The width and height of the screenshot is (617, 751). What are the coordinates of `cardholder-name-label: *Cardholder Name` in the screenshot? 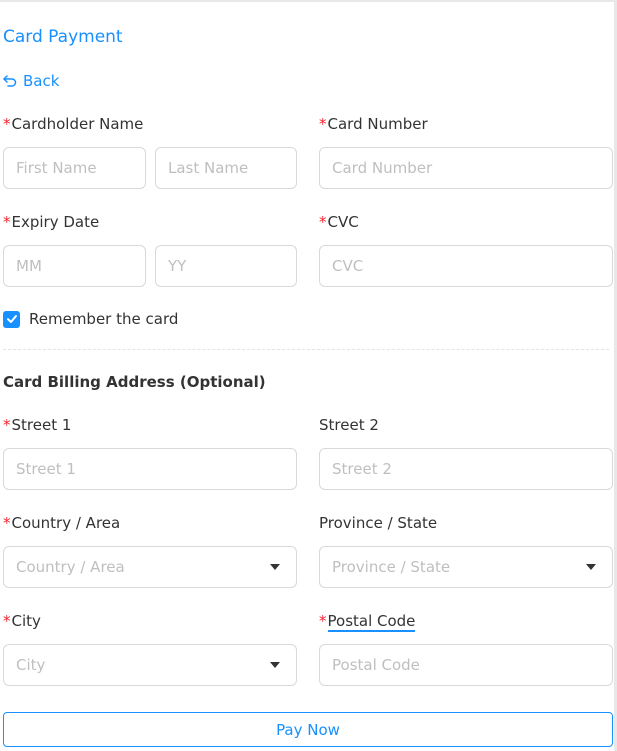 It's located at (73, 124).